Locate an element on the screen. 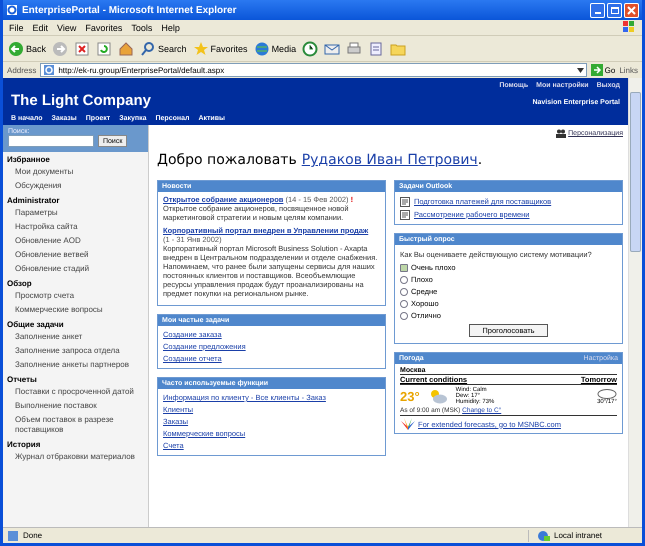 This screenshot has height=546, width=645. status-text: Done is located at coordinates (32, 535).